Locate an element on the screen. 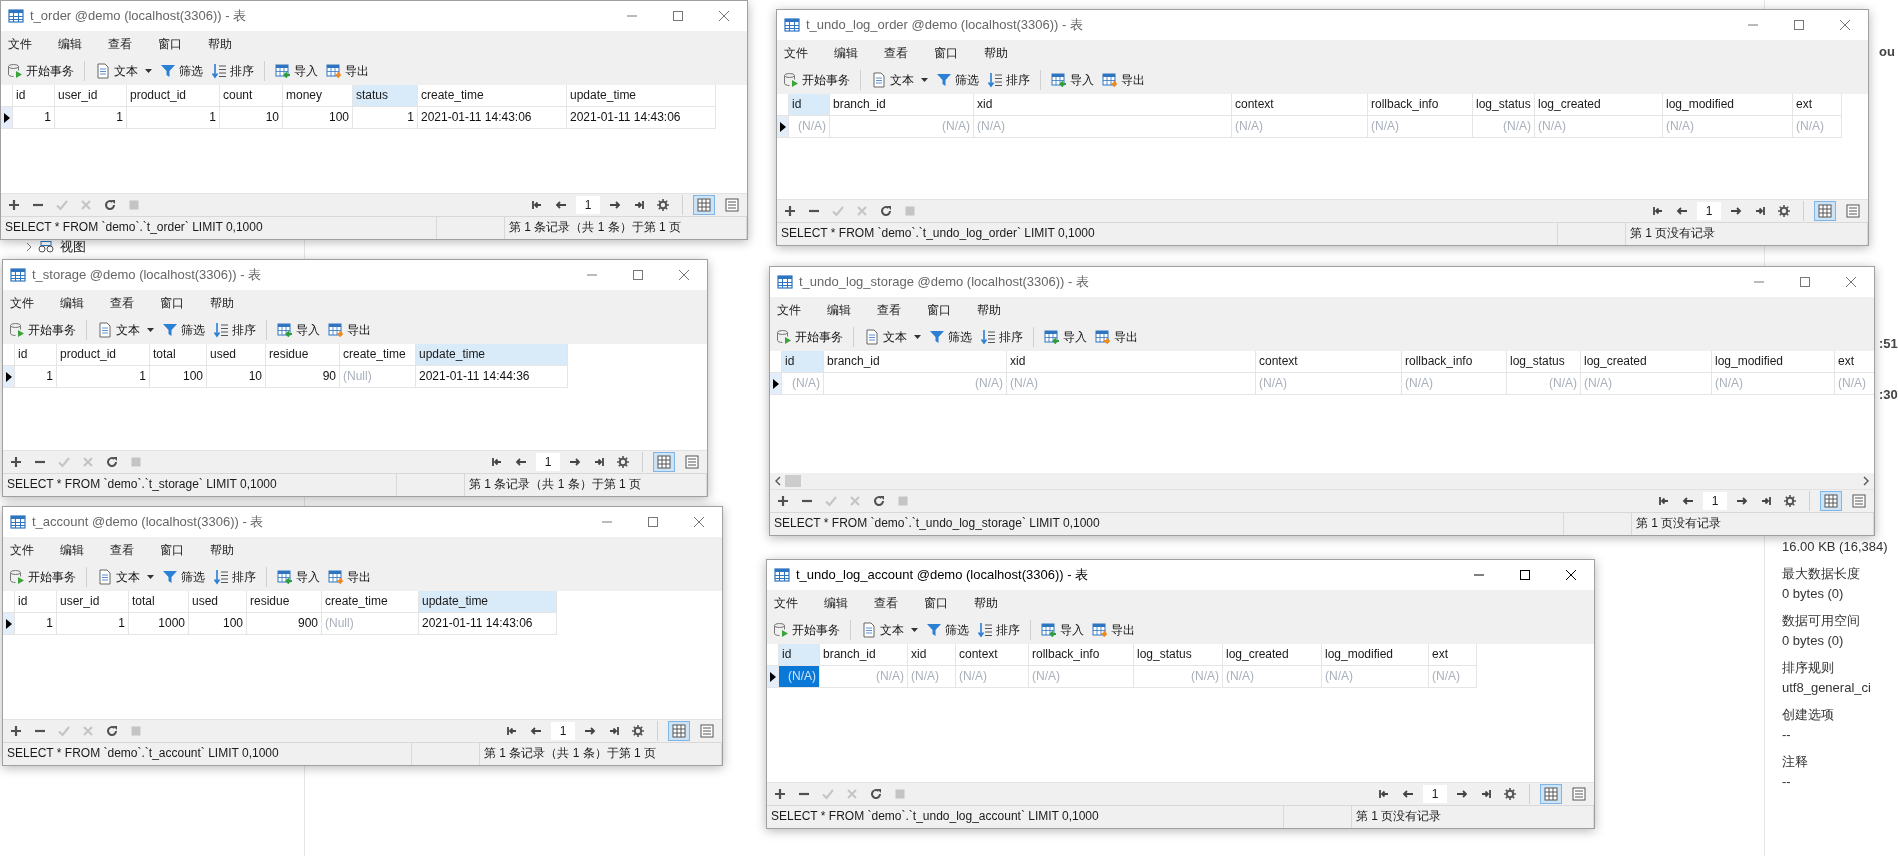  table-cell: 90 is located at coordinates (303, 377).